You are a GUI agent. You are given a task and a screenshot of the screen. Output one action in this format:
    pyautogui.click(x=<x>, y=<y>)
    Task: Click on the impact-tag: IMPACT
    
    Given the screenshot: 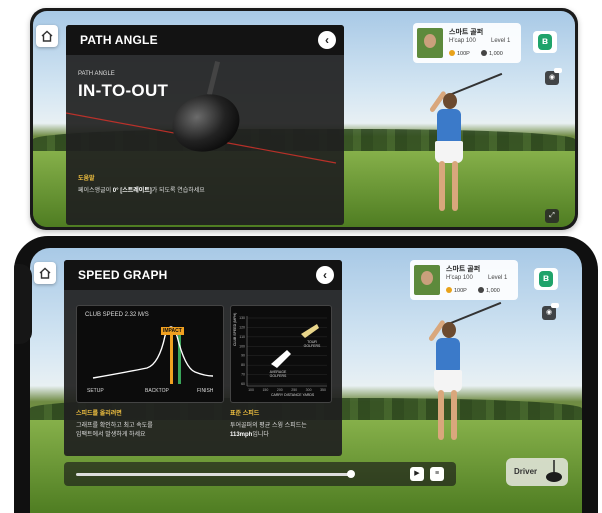 What is the action you would take?
    pyautogui.click(x=172, y=331)
    